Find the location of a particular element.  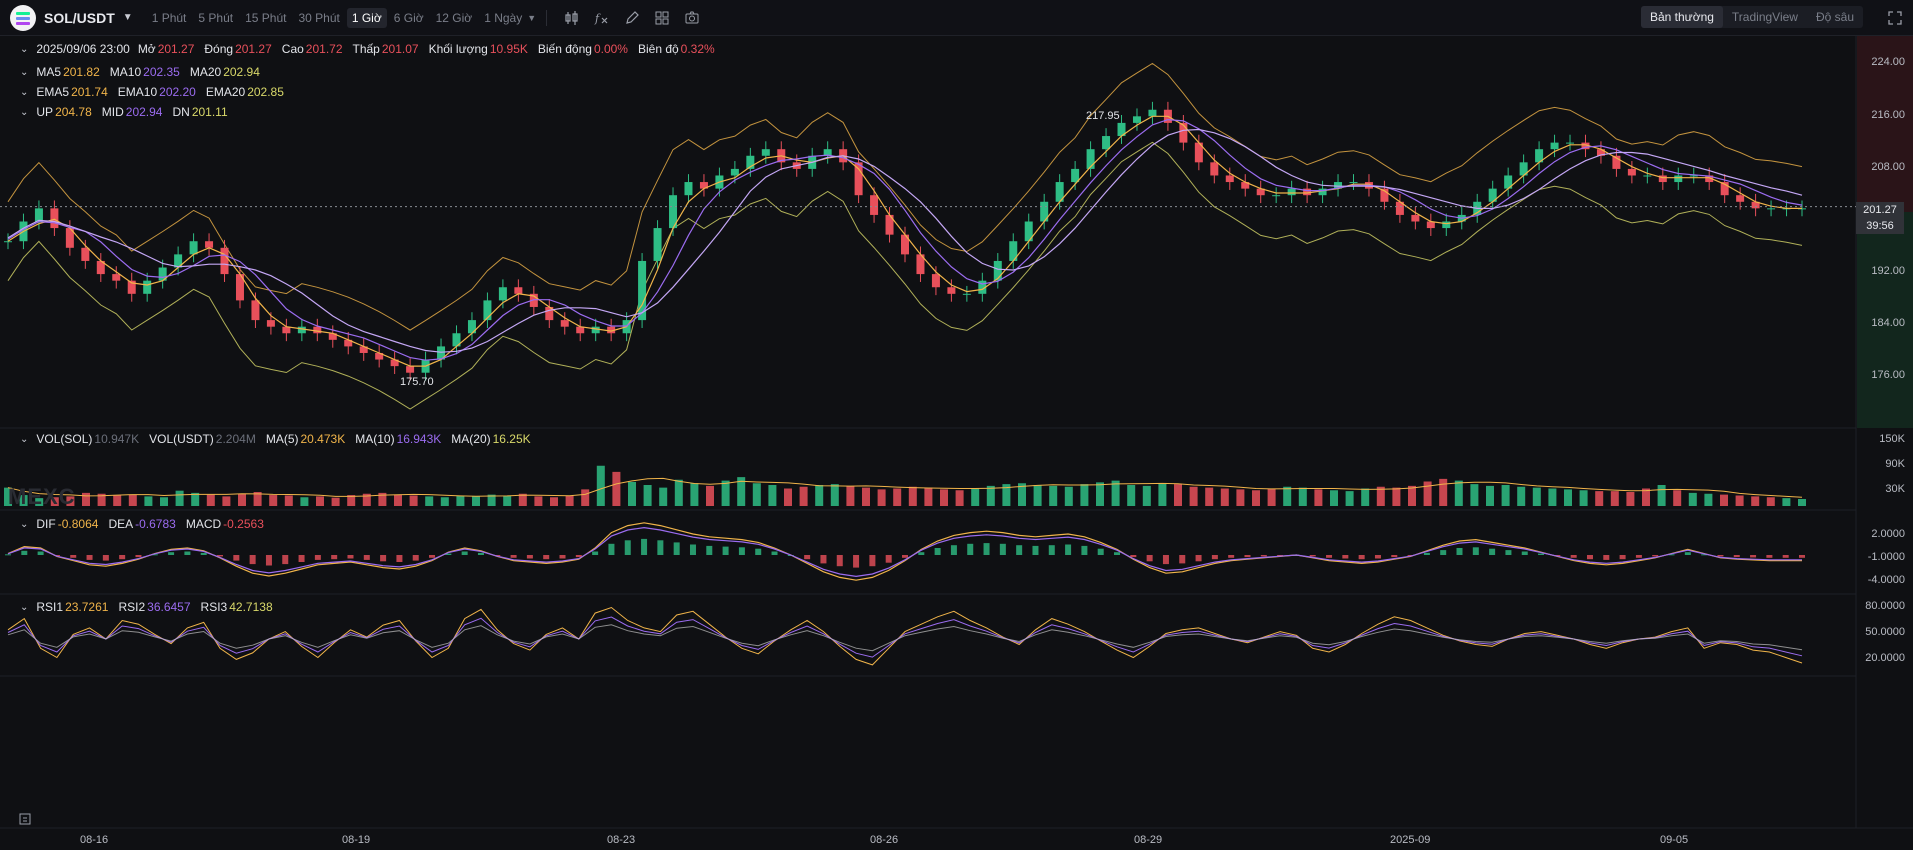

draw-icon is located at coordinates (632, 18).